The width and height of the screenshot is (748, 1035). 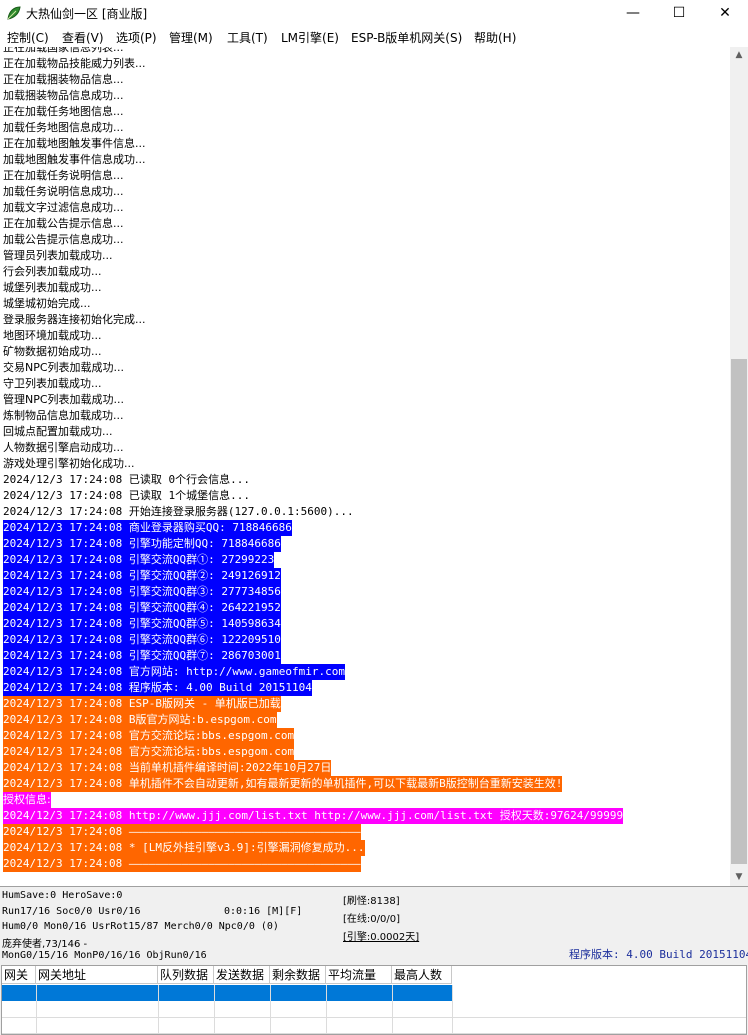 I want to click on window-title: 大热仙剑一区 [商业版], so click(x=87, y=14).